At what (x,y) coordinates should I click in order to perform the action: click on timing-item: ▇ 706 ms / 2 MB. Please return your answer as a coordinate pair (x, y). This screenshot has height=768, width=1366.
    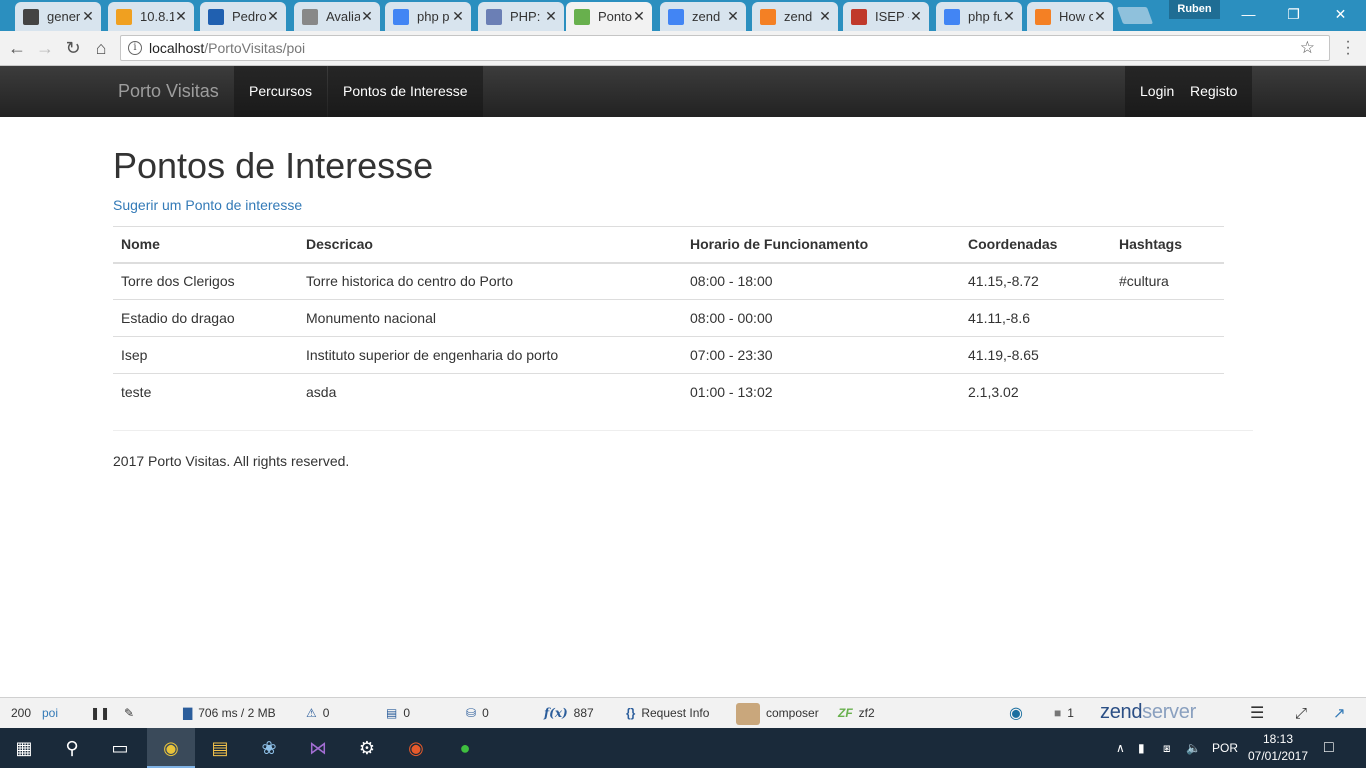
    Looking at the image, I should click on (229, 713).